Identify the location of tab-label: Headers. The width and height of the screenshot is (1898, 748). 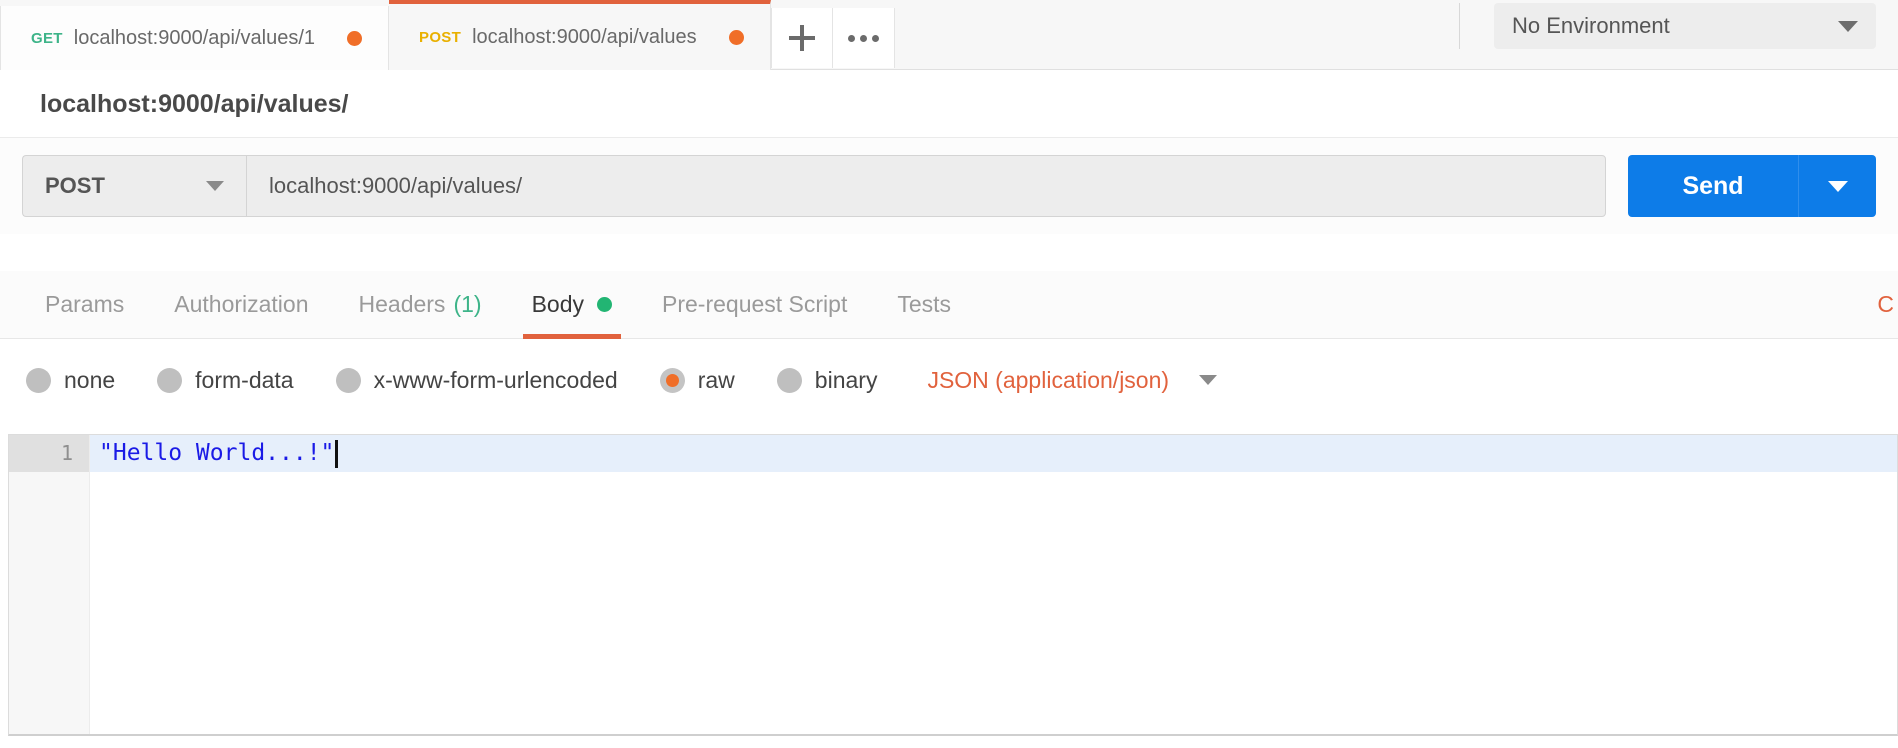
(402, 304).